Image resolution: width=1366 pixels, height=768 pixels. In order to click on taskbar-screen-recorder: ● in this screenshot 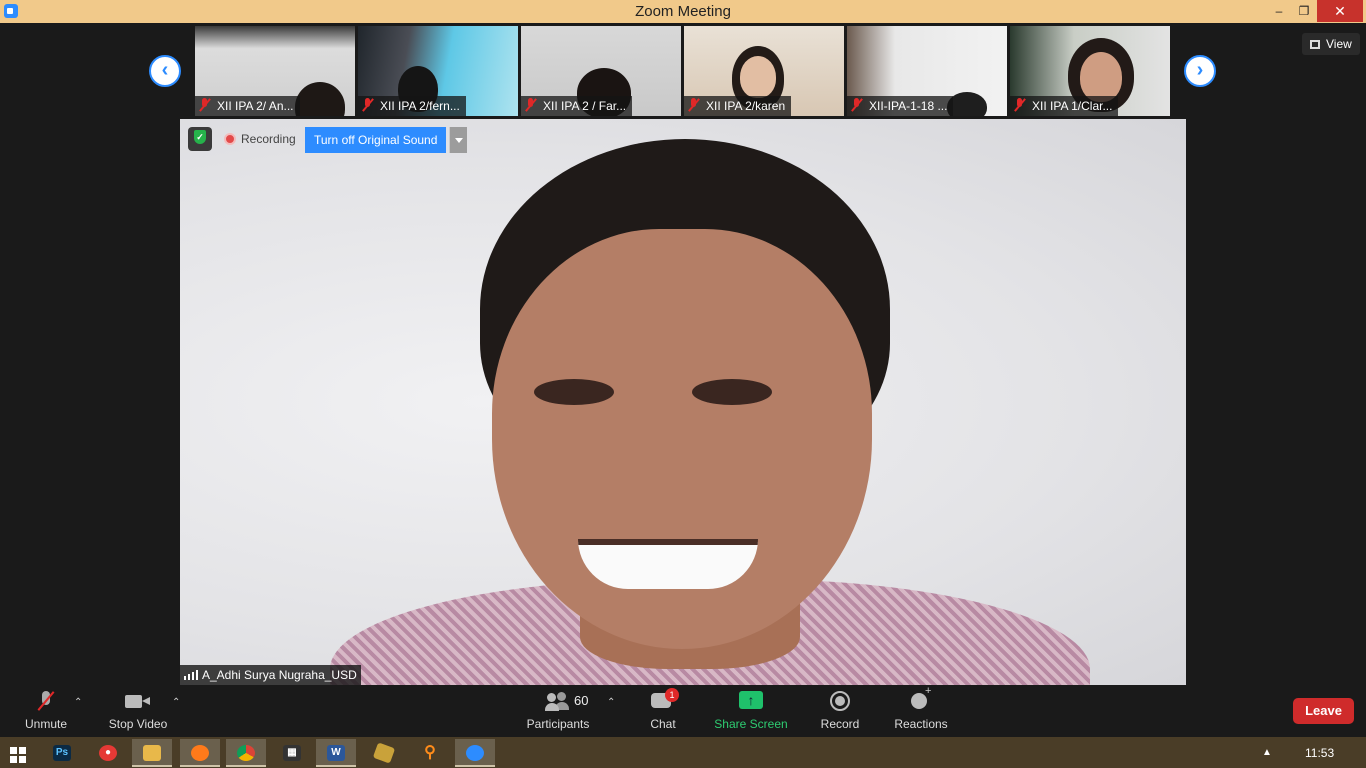, I will do `click(108, 753)`.